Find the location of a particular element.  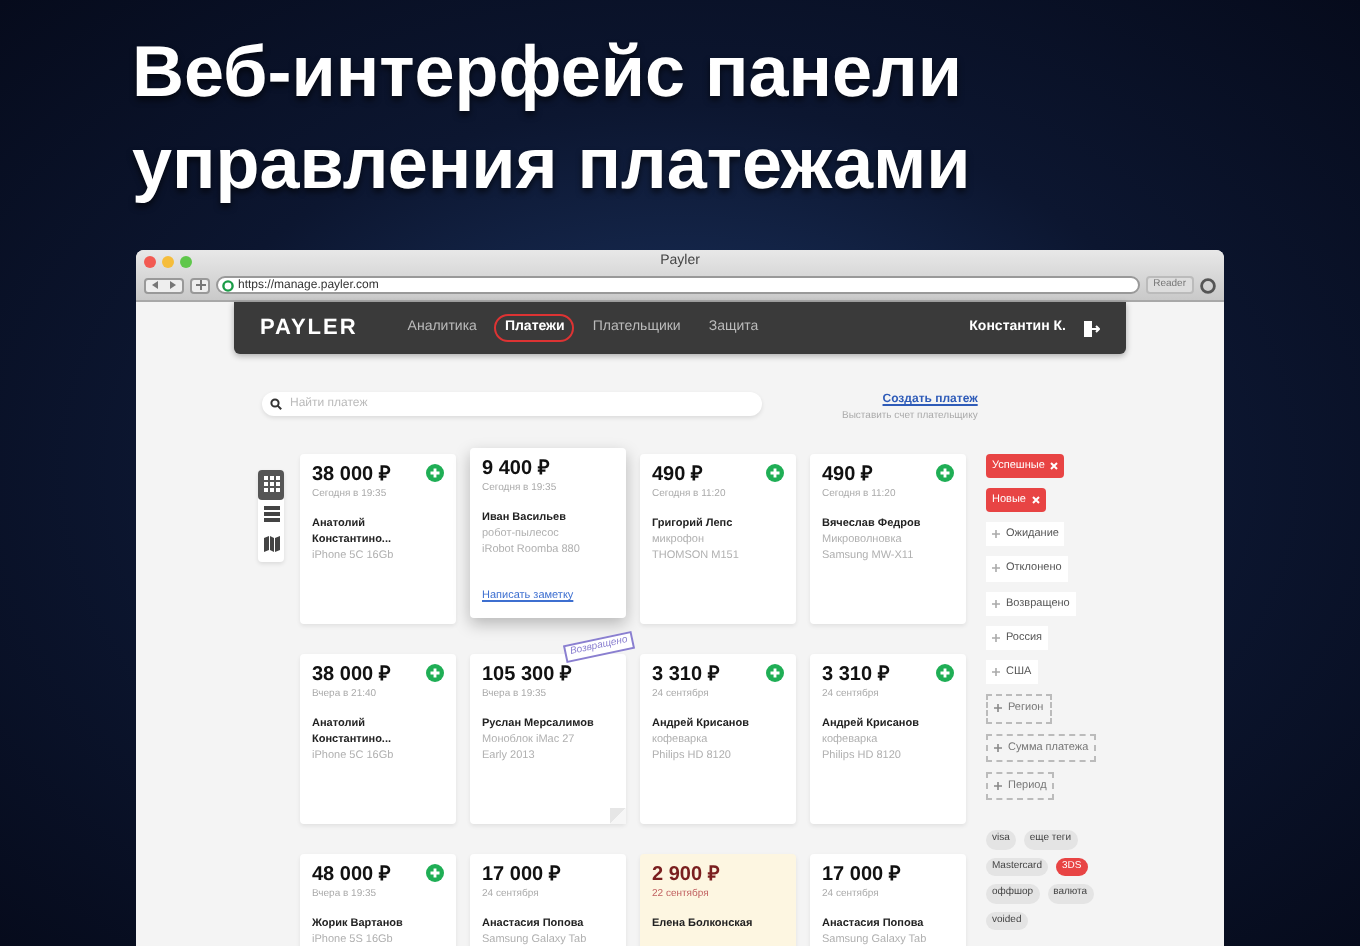

list-icon is located at coordinates (271, 514).